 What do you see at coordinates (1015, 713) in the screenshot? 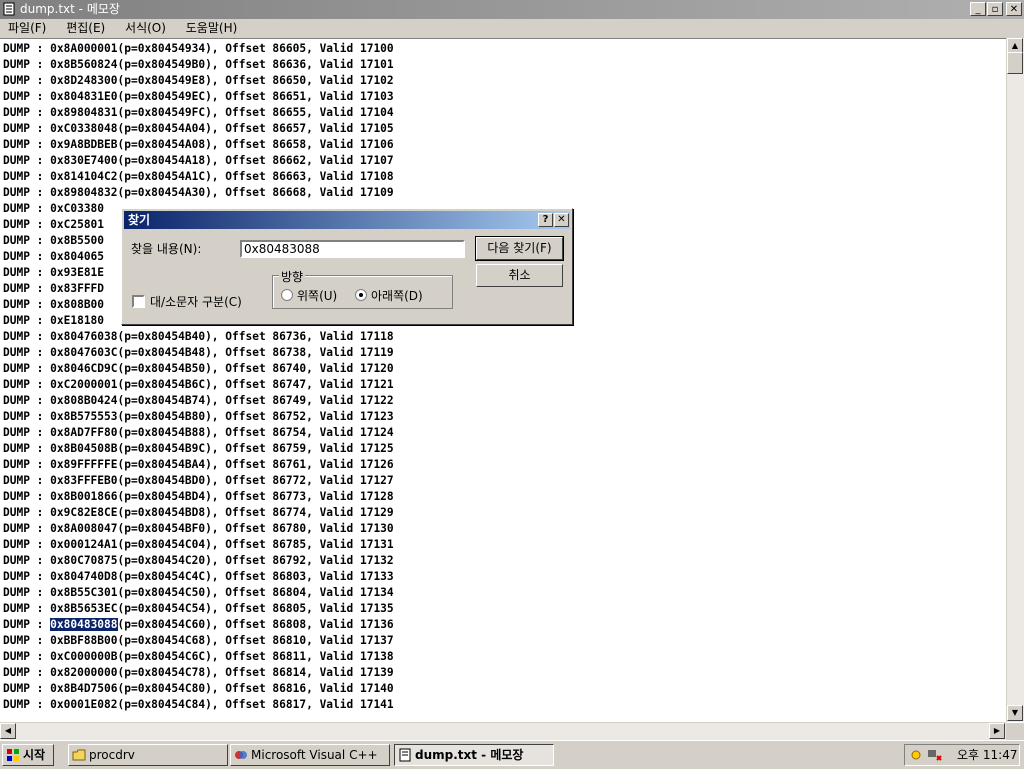
I see `scroll-down-button: ▼` at bounding box center [1015, 713].